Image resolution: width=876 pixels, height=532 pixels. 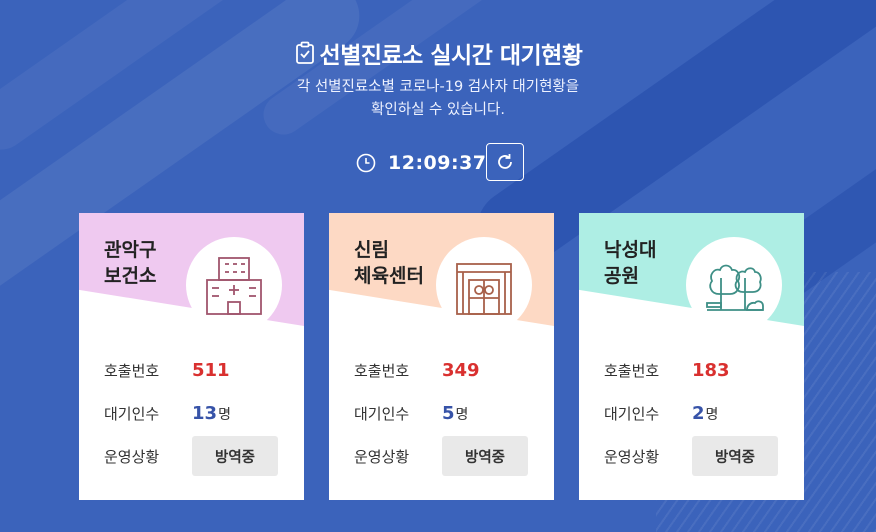 I want to click on site-card-gwanak: 관악구 보건소 호출번호 511 대기인수 13 명 운영상황 방역중, so click(x=191, y=356).